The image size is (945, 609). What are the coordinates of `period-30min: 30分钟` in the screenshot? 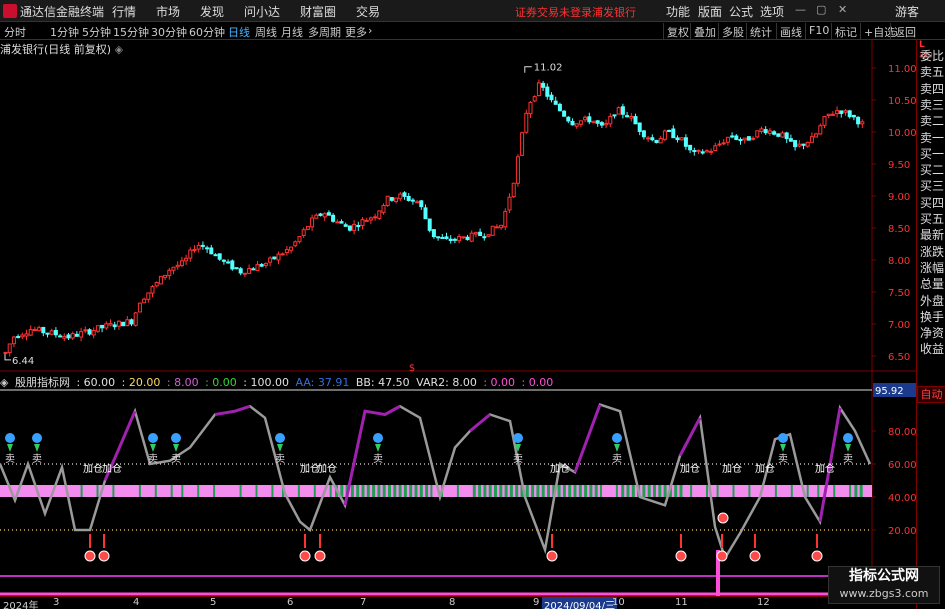 It's located at (169, 32).